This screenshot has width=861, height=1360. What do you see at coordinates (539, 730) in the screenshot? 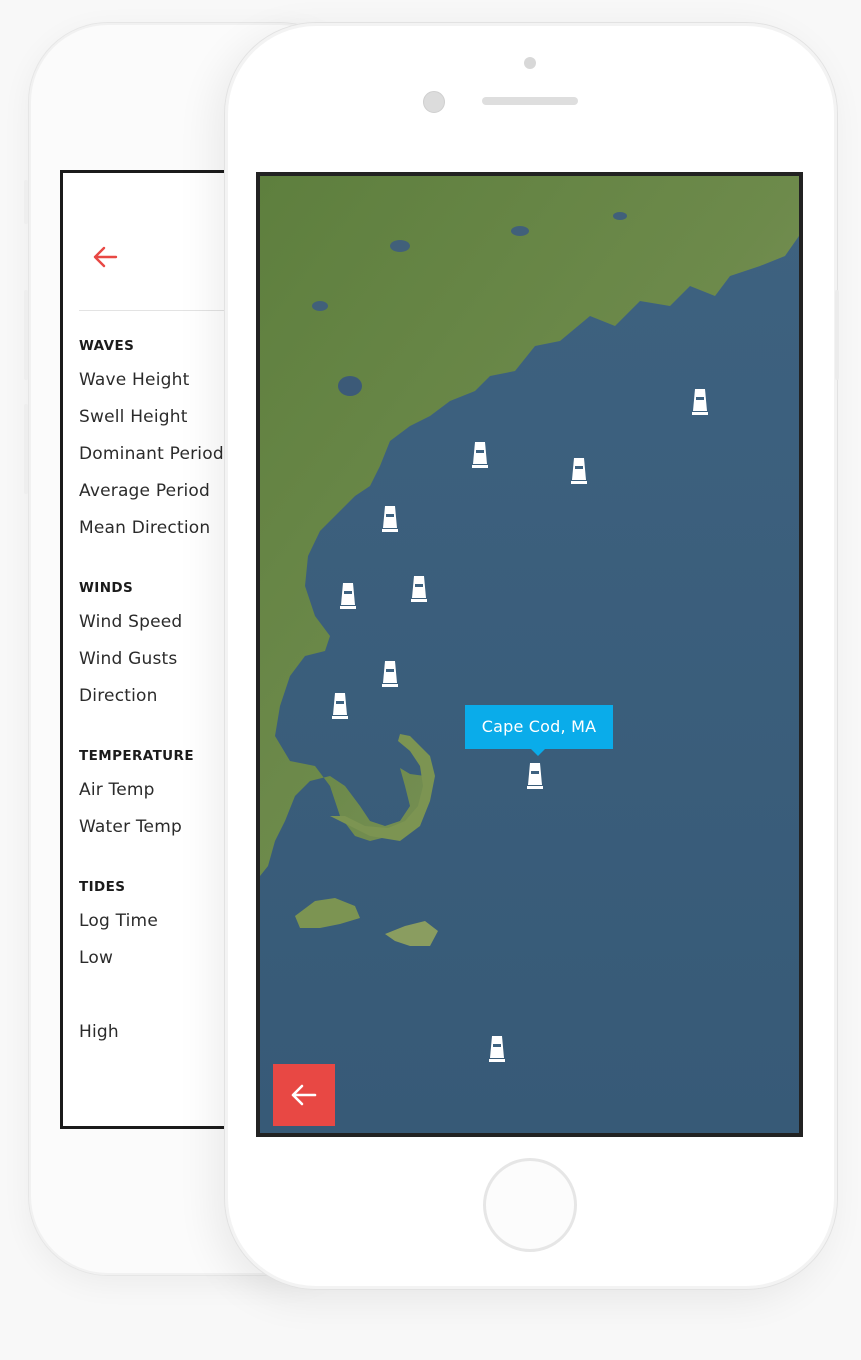
I see `location-popup: Cape Cod, MA` at bounding box center [539, 730].